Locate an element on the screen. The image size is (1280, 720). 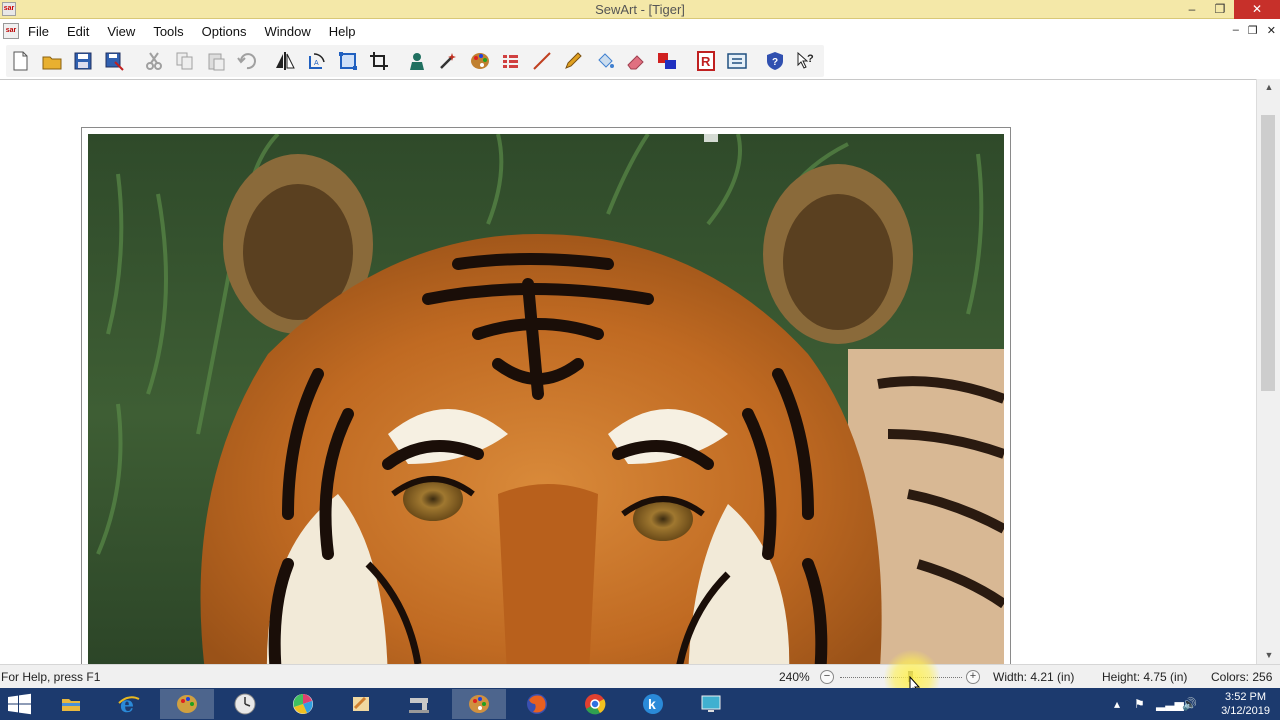
magic-wand-button is located at coordinates (448, 61).